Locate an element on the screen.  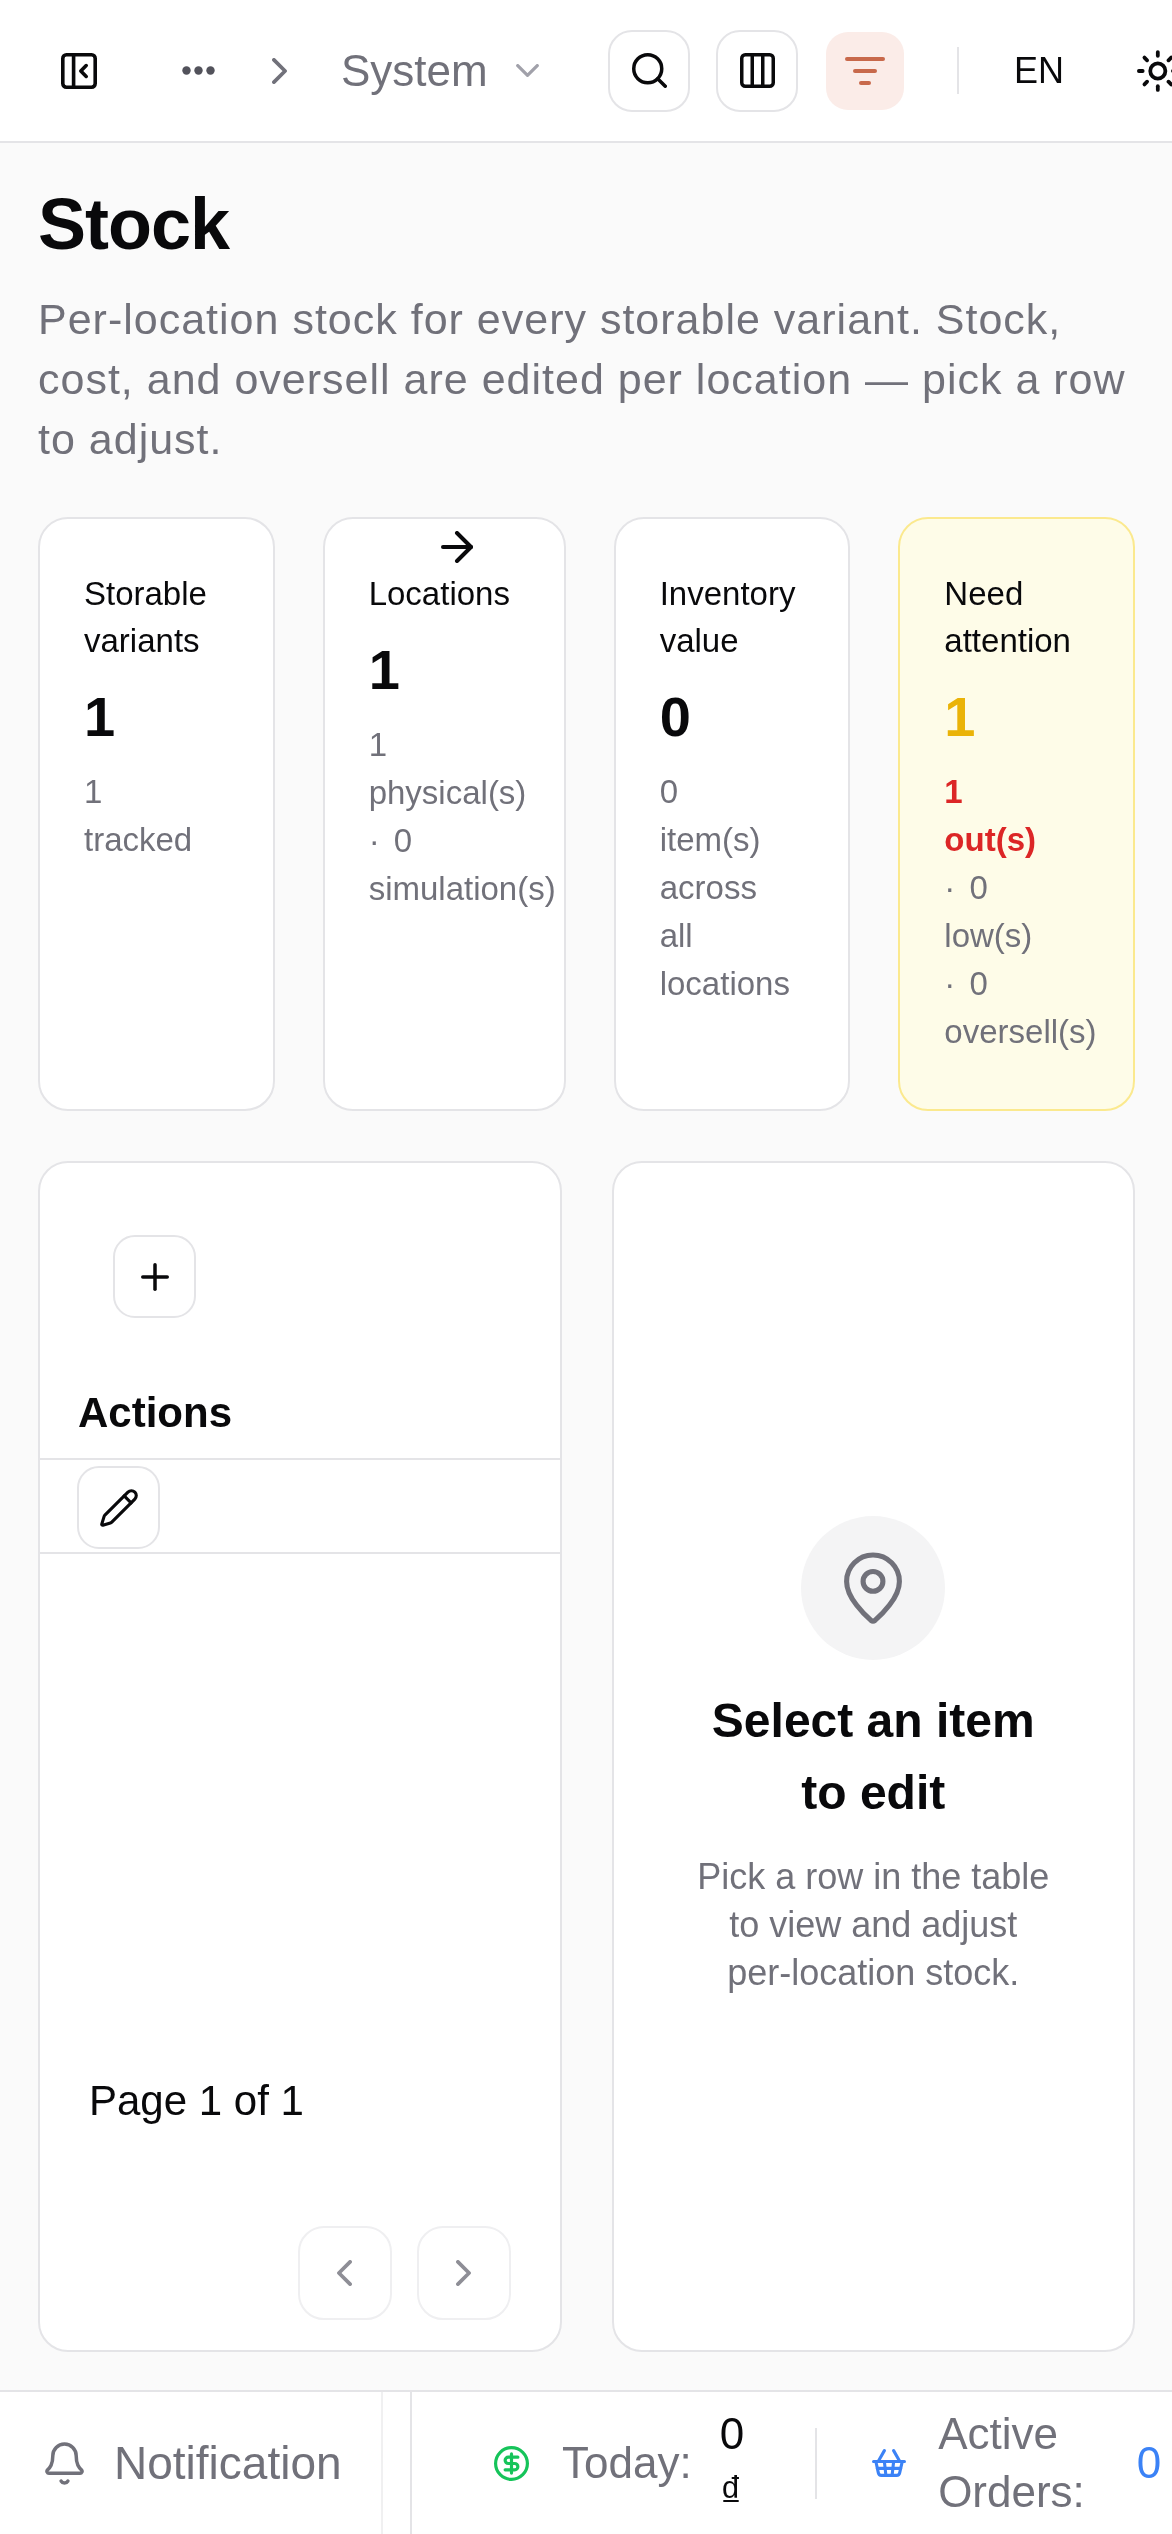
stat-detail: · 0 oversell(s) is located at coordinates (1020, 1008).